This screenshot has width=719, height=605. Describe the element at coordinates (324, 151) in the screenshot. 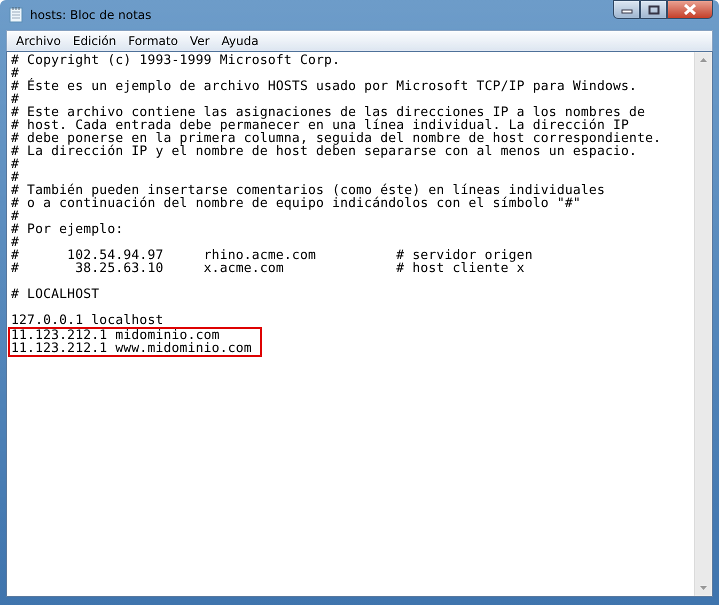

I see `text-line: # La dirección IP y el nombre de host deben separarse con al menos un espacio.` at that location.